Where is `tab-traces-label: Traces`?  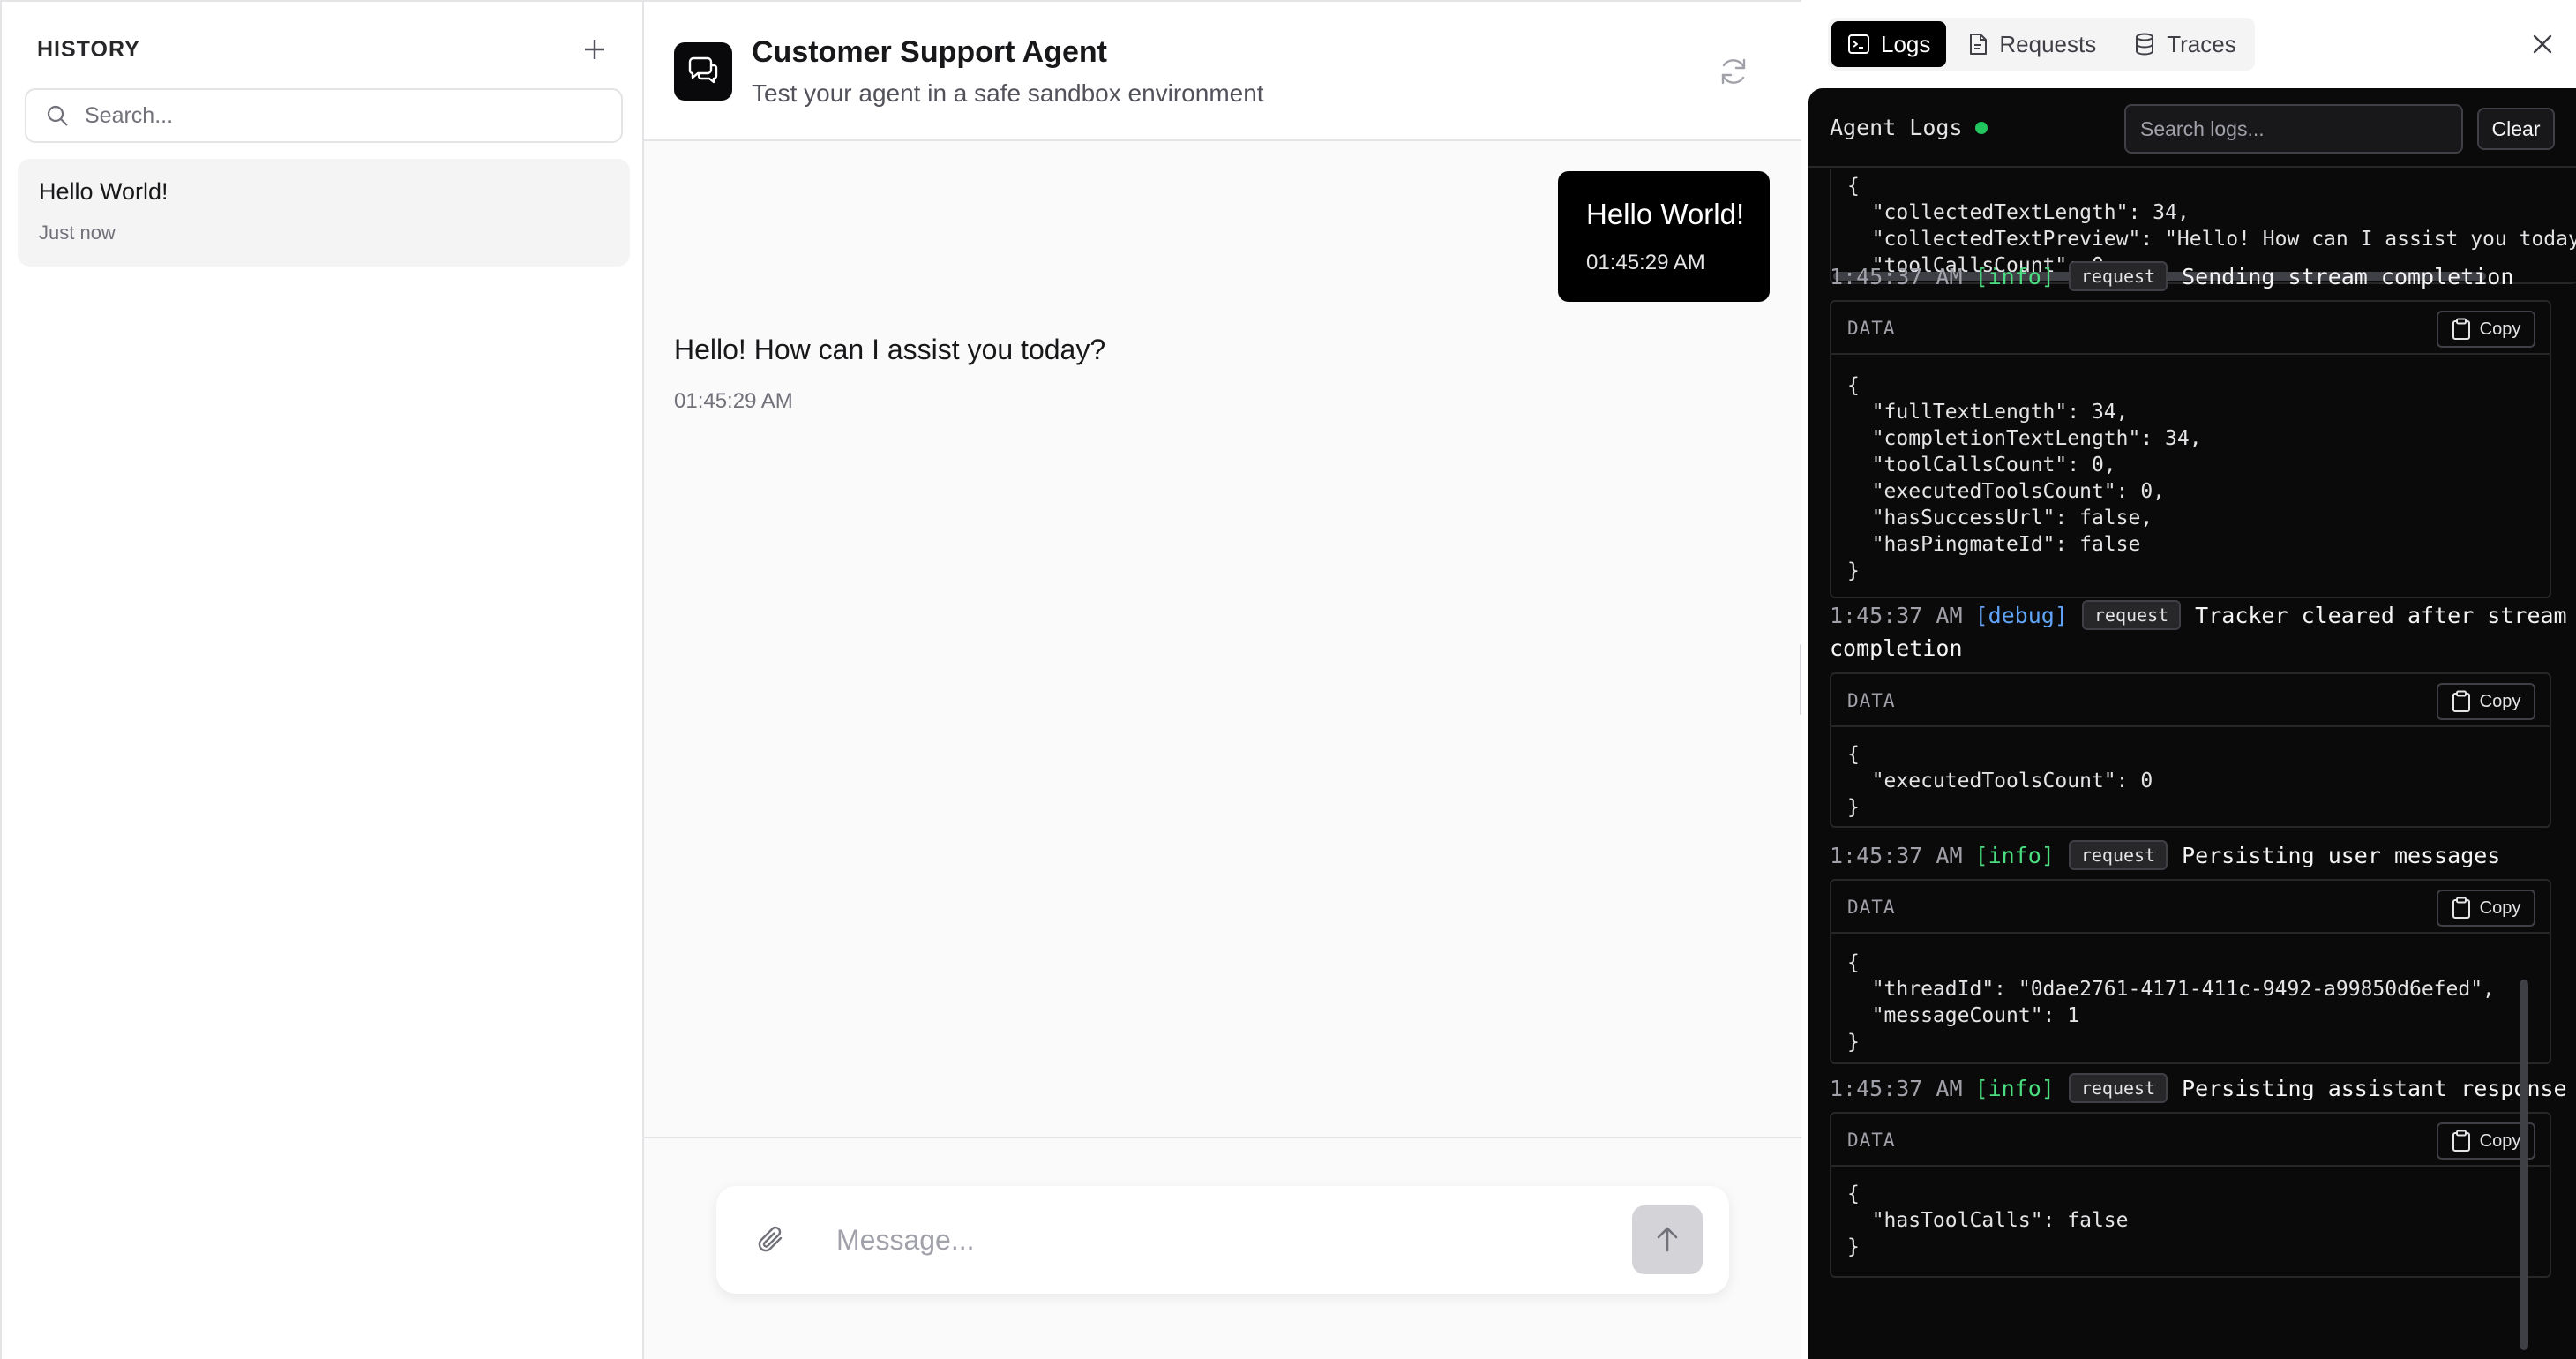 tab-traces-label: Traces is located at coordinates (2202, 43).